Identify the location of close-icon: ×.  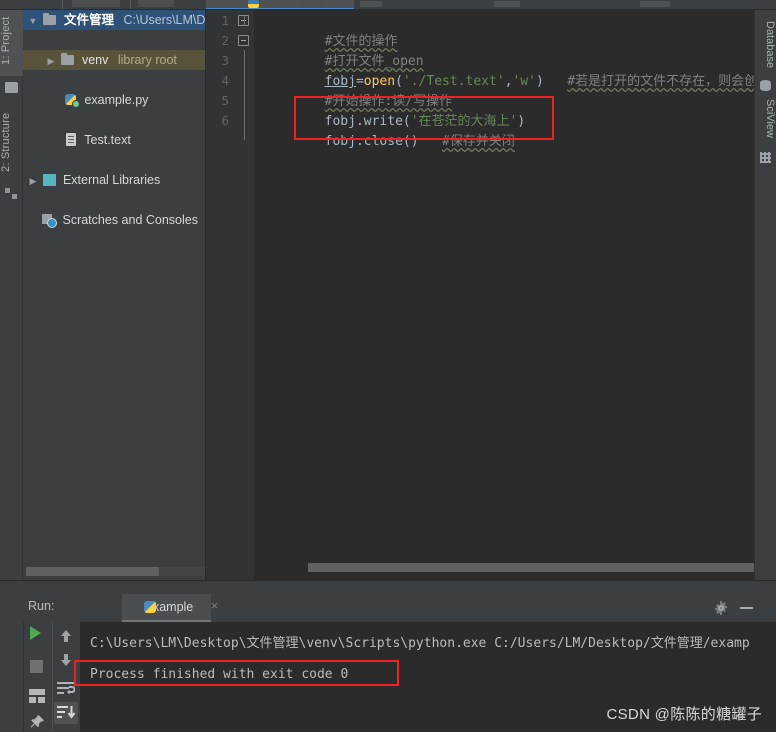
(214, 605).